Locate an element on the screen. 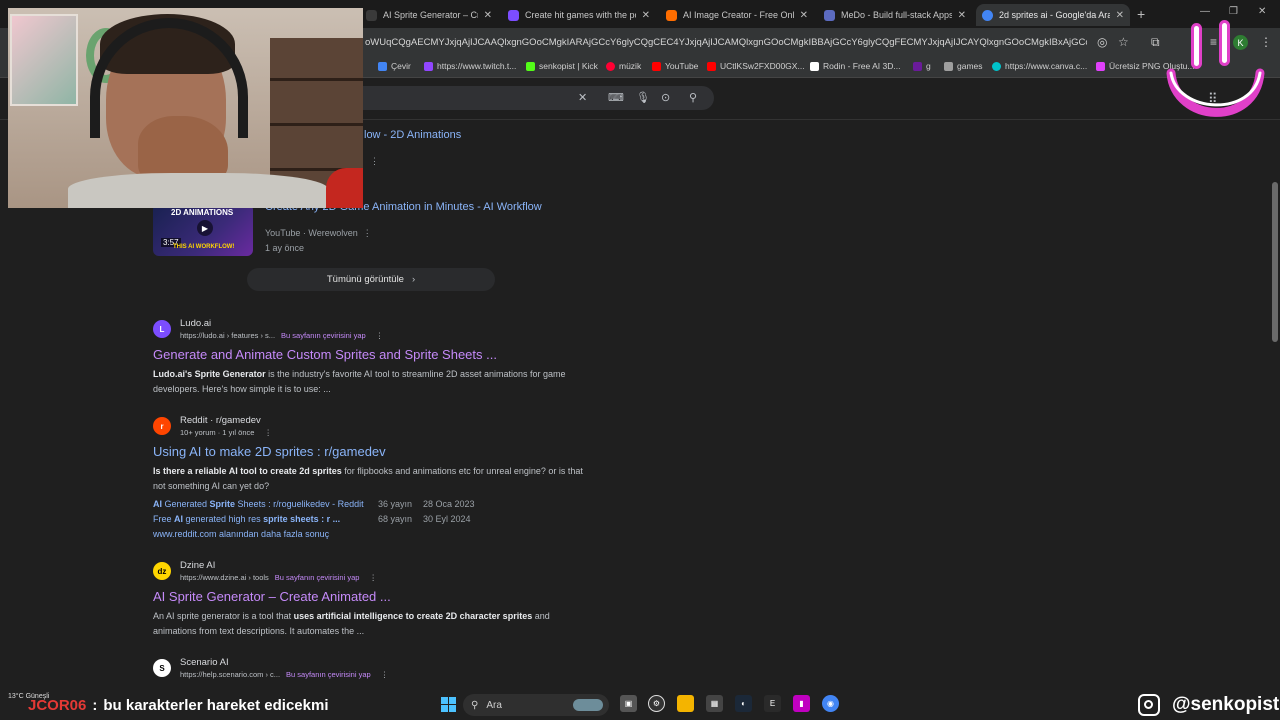  result-site-name: Ludo.ai is located at coordinates (281, 323).